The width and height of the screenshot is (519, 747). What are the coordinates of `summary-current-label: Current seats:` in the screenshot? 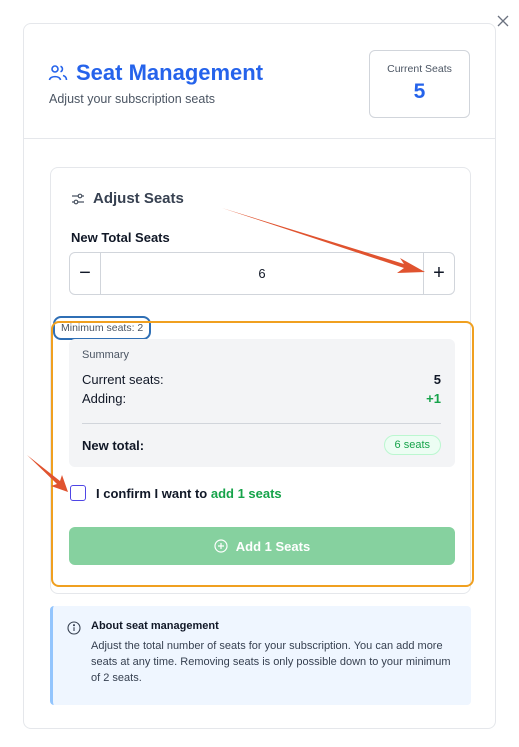 It's located at (123, 379).